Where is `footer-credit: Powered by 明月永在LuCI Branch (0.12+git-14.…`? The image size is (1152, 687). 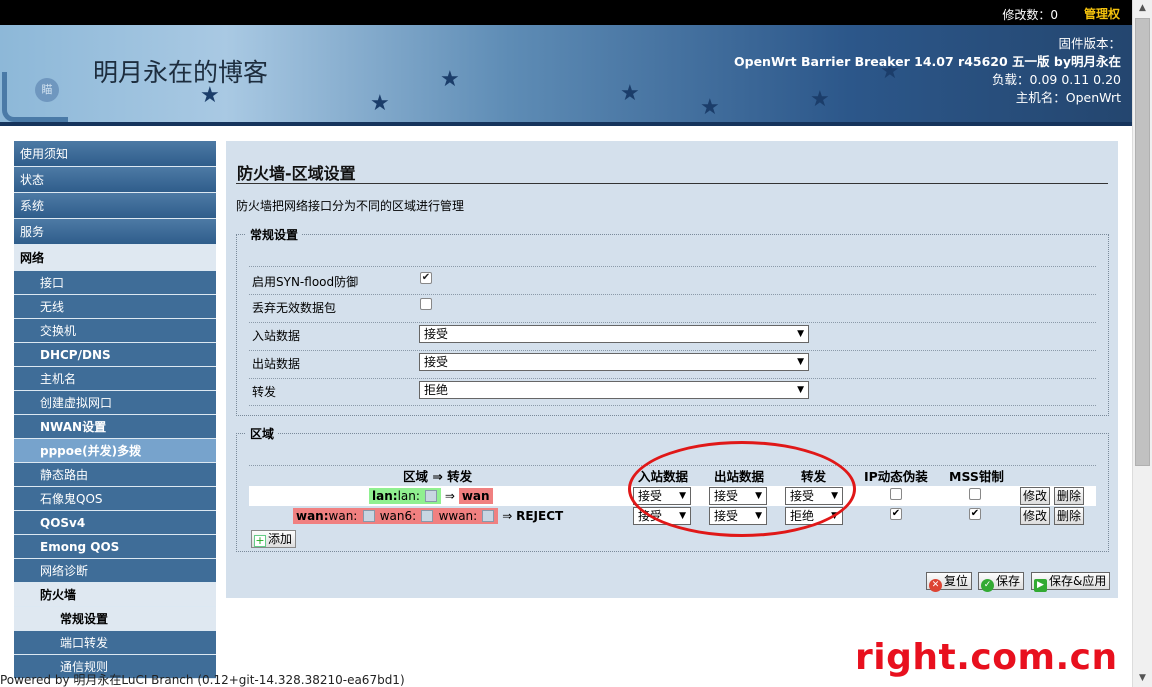
footer-credit: Powered by 明月永在LuCI Branch (0.12+git-14.… is located at coordinates (202, 680).